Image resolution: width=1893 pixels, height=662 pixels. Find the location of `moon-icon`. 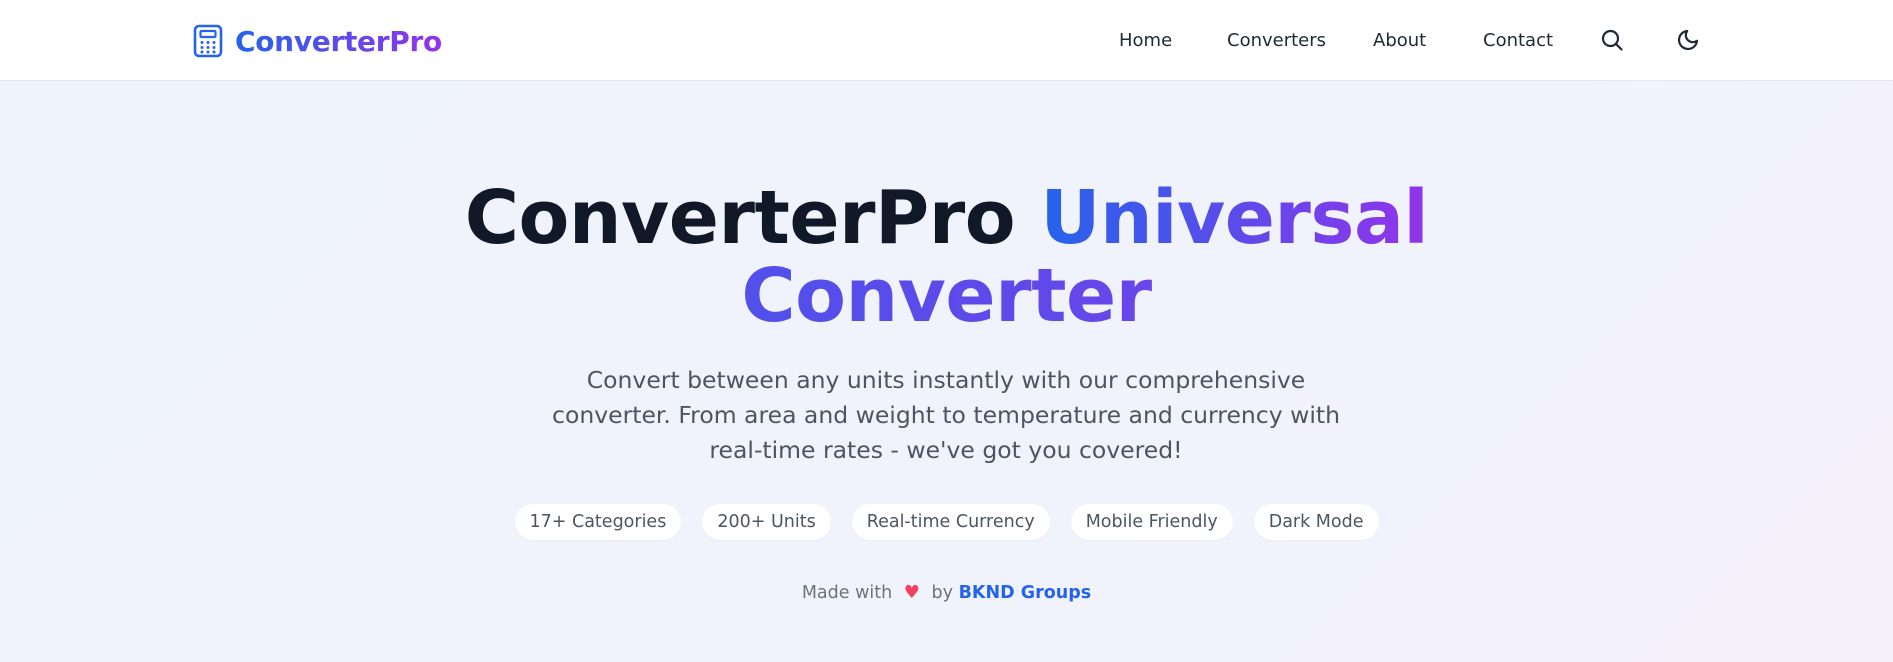

moon-icon is located at coordinates (1688, 39).